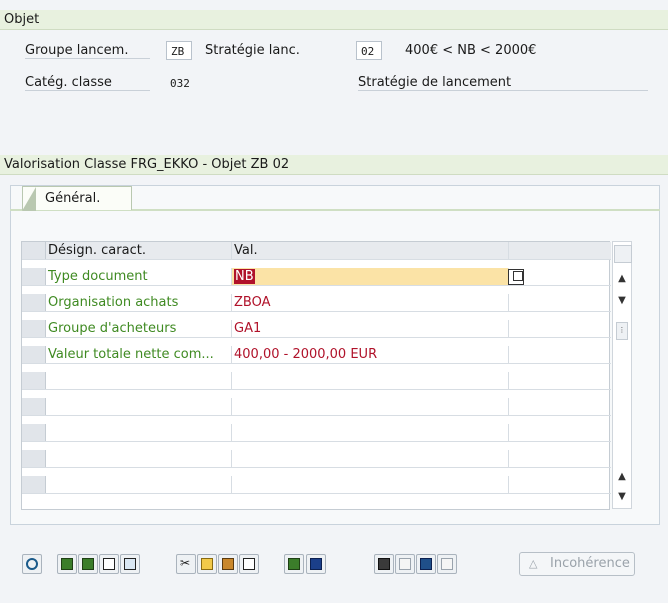 The height and width of the screenshot is (603, 668). What do you see at coordinates (369, 50) in the screenshot?
I see `strategy-value-field: 02` at bounding box center [369, 50].